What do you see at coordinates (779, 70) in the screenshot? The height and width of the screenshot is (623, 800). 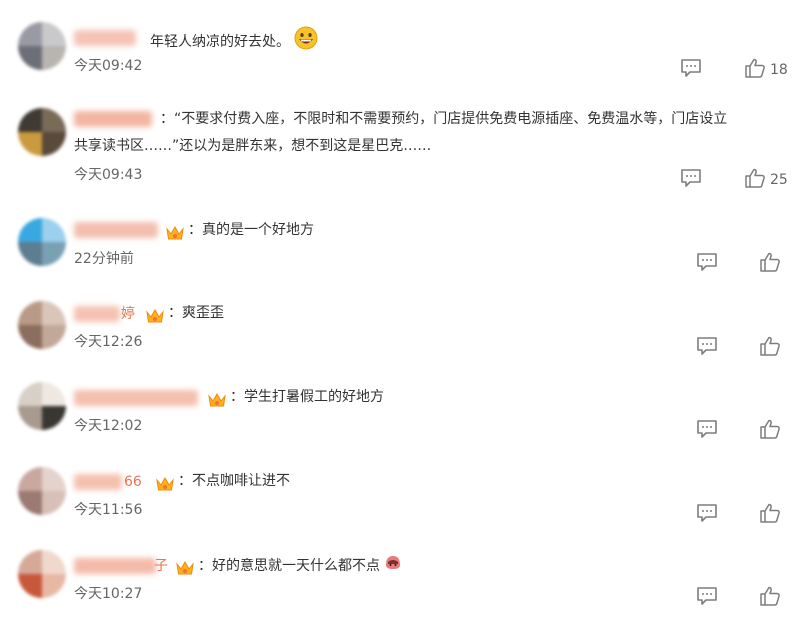 I see `like-count: 18` at bounding box center [779, 70].